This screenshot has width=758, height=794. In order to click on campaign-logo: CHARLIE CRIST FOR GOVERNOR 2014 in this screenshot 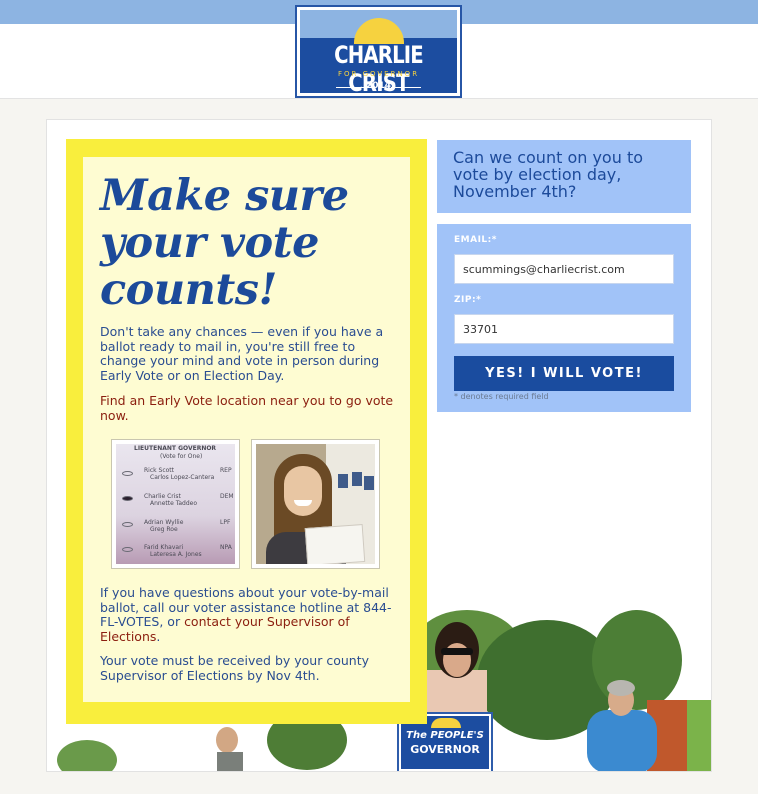, I will do `click(378, 51)`.